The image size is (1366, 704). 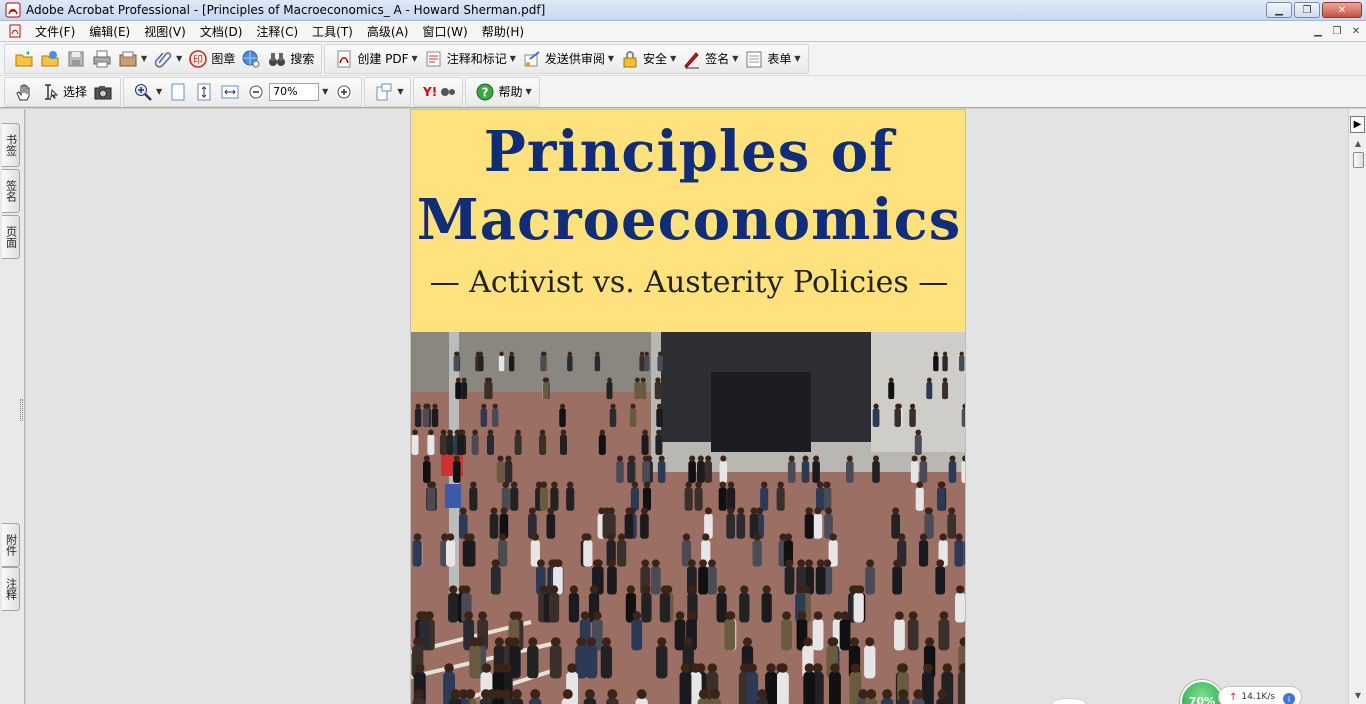 I want to click on security-button: 安全 ▼, so click(x=648, y=59).